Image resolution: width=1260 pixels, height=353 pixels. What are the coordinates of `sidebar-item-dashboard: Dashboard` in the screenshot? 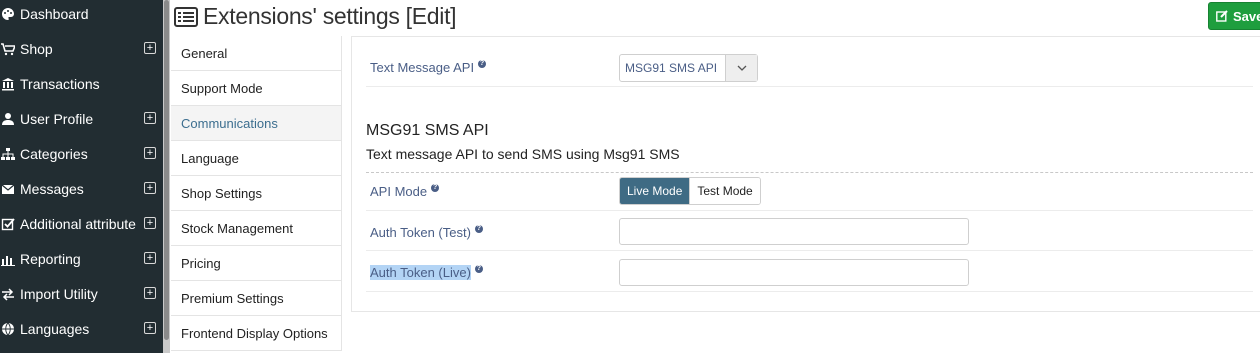 It's located at (81, 15).